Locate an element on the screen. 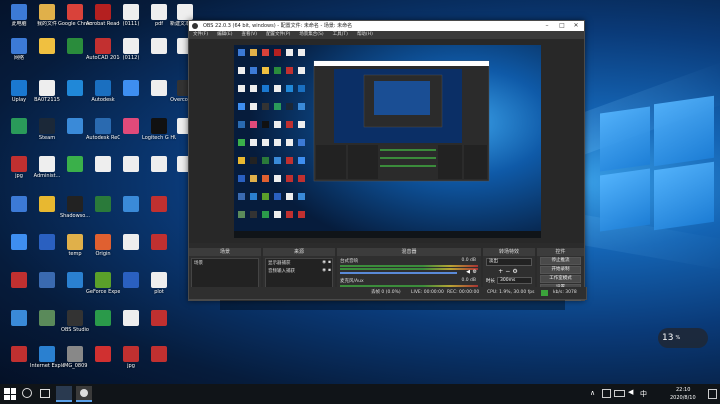 The height and width of the screenshot is (404, 720). battery-icon is located at coordinates (619, 393).